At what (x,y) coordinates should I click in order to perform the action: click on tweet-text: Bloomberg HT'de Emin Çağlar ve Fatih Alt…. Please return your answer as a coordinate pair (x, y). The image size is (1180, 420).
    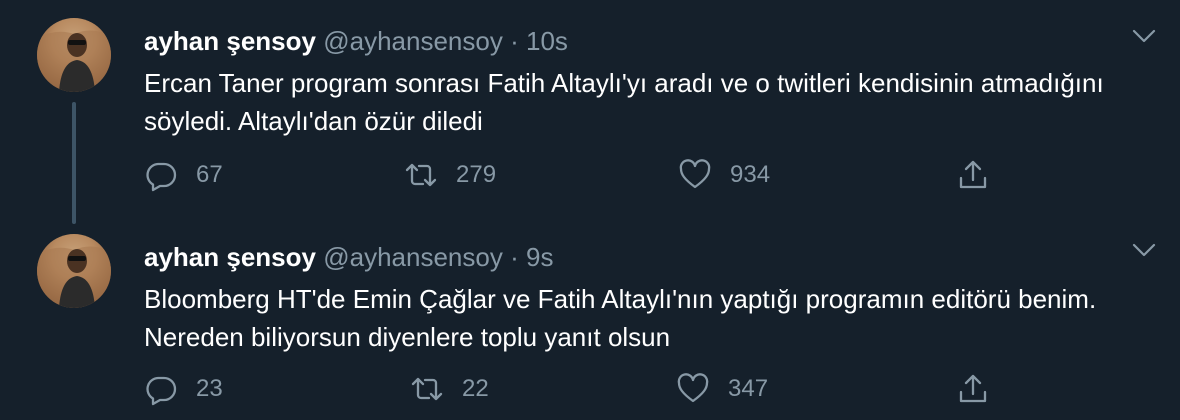
    Looking at the image, I should click on (620, 318).